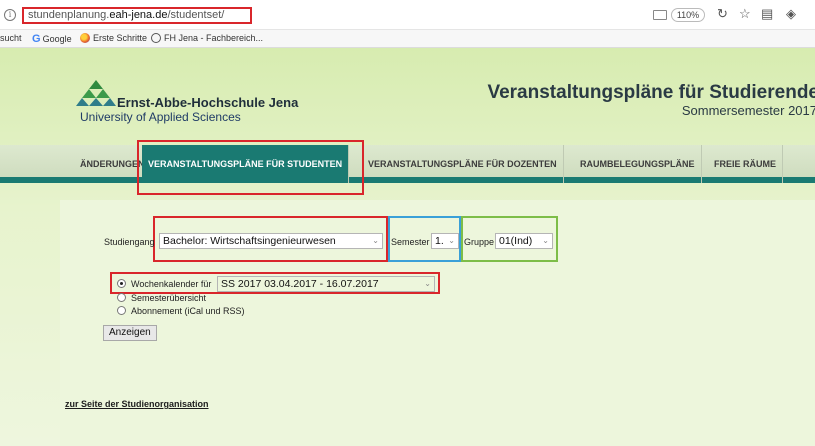 This screenshot has height=446, width=815. Describe the element at coordinates (410, 242) in the screenshot. I see `semester-label: Semester` at that location.